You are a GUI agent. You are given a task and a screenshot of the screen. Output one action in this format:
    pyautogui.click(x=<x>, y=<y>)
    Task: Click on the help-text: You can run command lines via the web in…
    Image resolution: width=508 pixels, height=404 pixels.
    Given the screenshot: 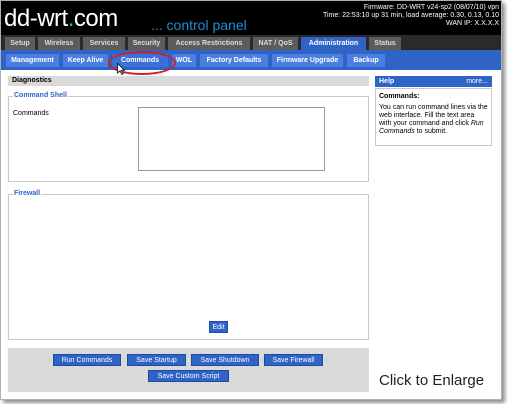 What is the action you would take?
    pyautogui.click(x=433, y=120)
    